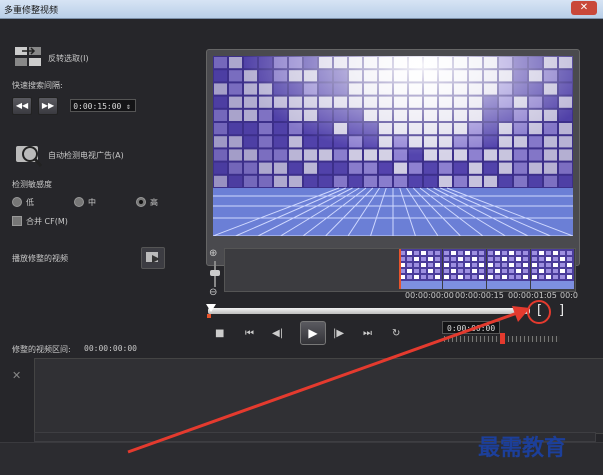 The height and width of the screenshot is (475, 603). What do you see at coordinates (584, 8) in the screenshot?
I see `close-button: ✕` at bounding box center [584, 8].